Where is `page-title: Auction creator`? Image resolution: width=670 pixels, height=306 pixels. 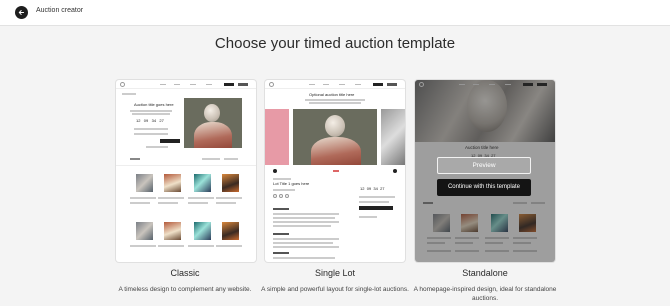 page-title: Auction creator is located at coordinates (60, 10).